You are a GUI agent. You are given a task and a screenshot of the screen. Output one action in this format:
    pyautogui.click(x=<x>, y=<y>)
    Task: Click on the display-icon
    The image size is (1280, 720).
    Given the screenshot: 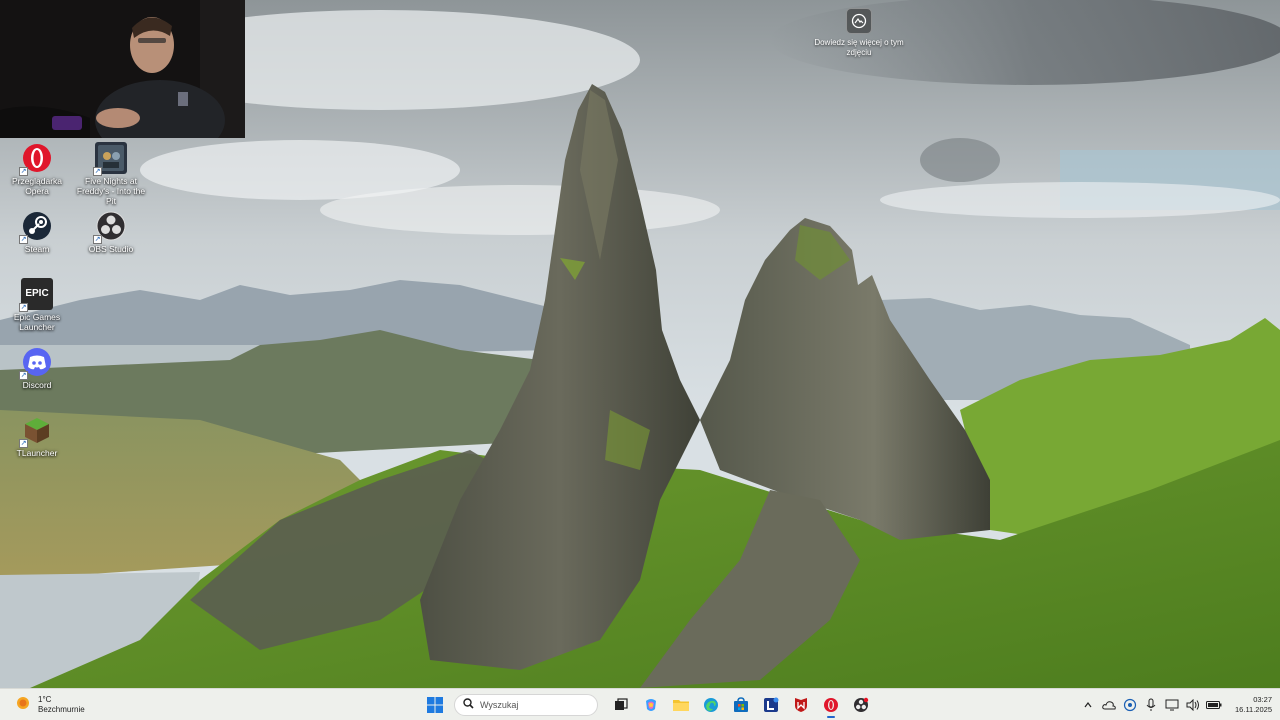 What is the action you would take?
    pyautogui.click(x=1172, y=705)
    